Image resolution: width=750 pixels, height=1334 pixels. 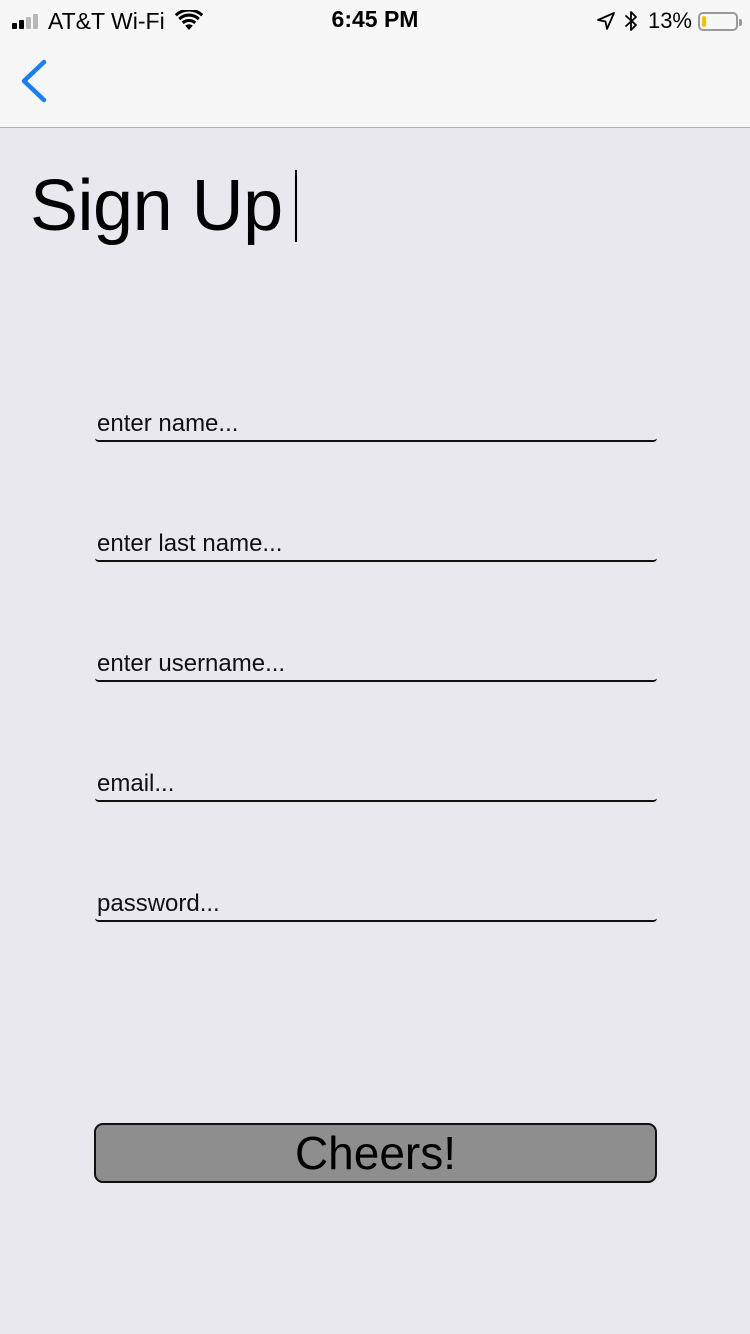 I want to click on chevron-left-icon, so click(x=34, y=81).